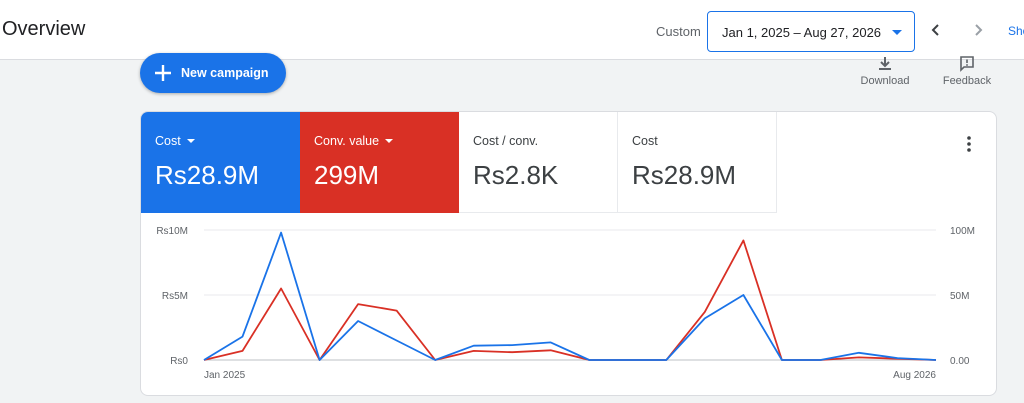  I want to click on new-campaign-button: New campaign, so click(213, 73).